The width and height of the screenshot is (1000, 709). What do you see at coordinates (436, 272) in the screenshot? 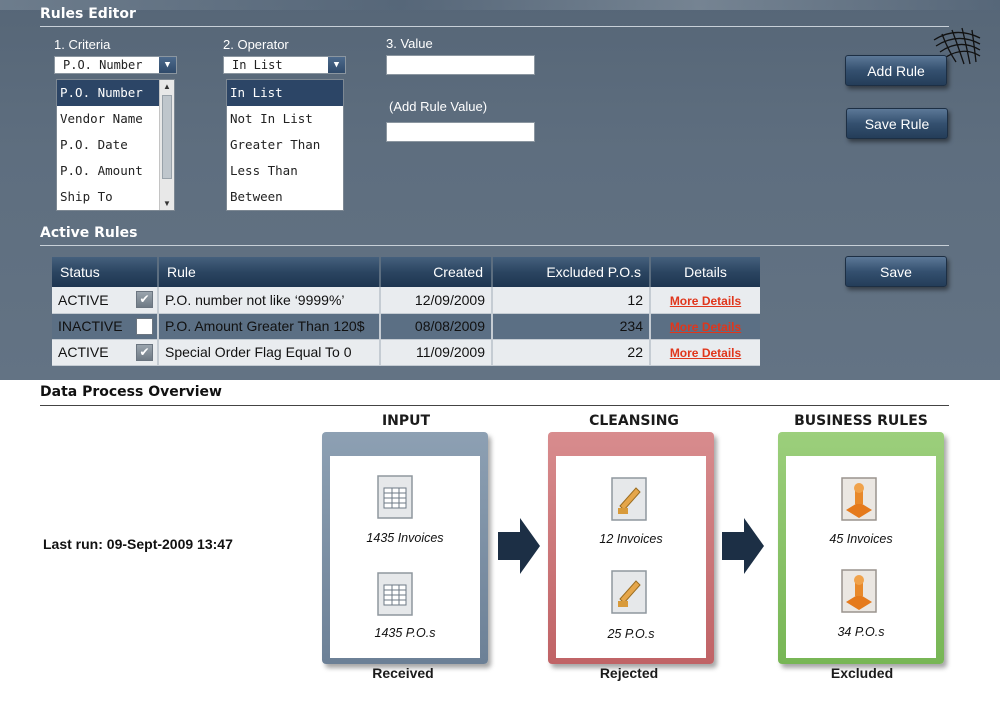
I see `column-header-created: Created` at bounding box center [436, 272].